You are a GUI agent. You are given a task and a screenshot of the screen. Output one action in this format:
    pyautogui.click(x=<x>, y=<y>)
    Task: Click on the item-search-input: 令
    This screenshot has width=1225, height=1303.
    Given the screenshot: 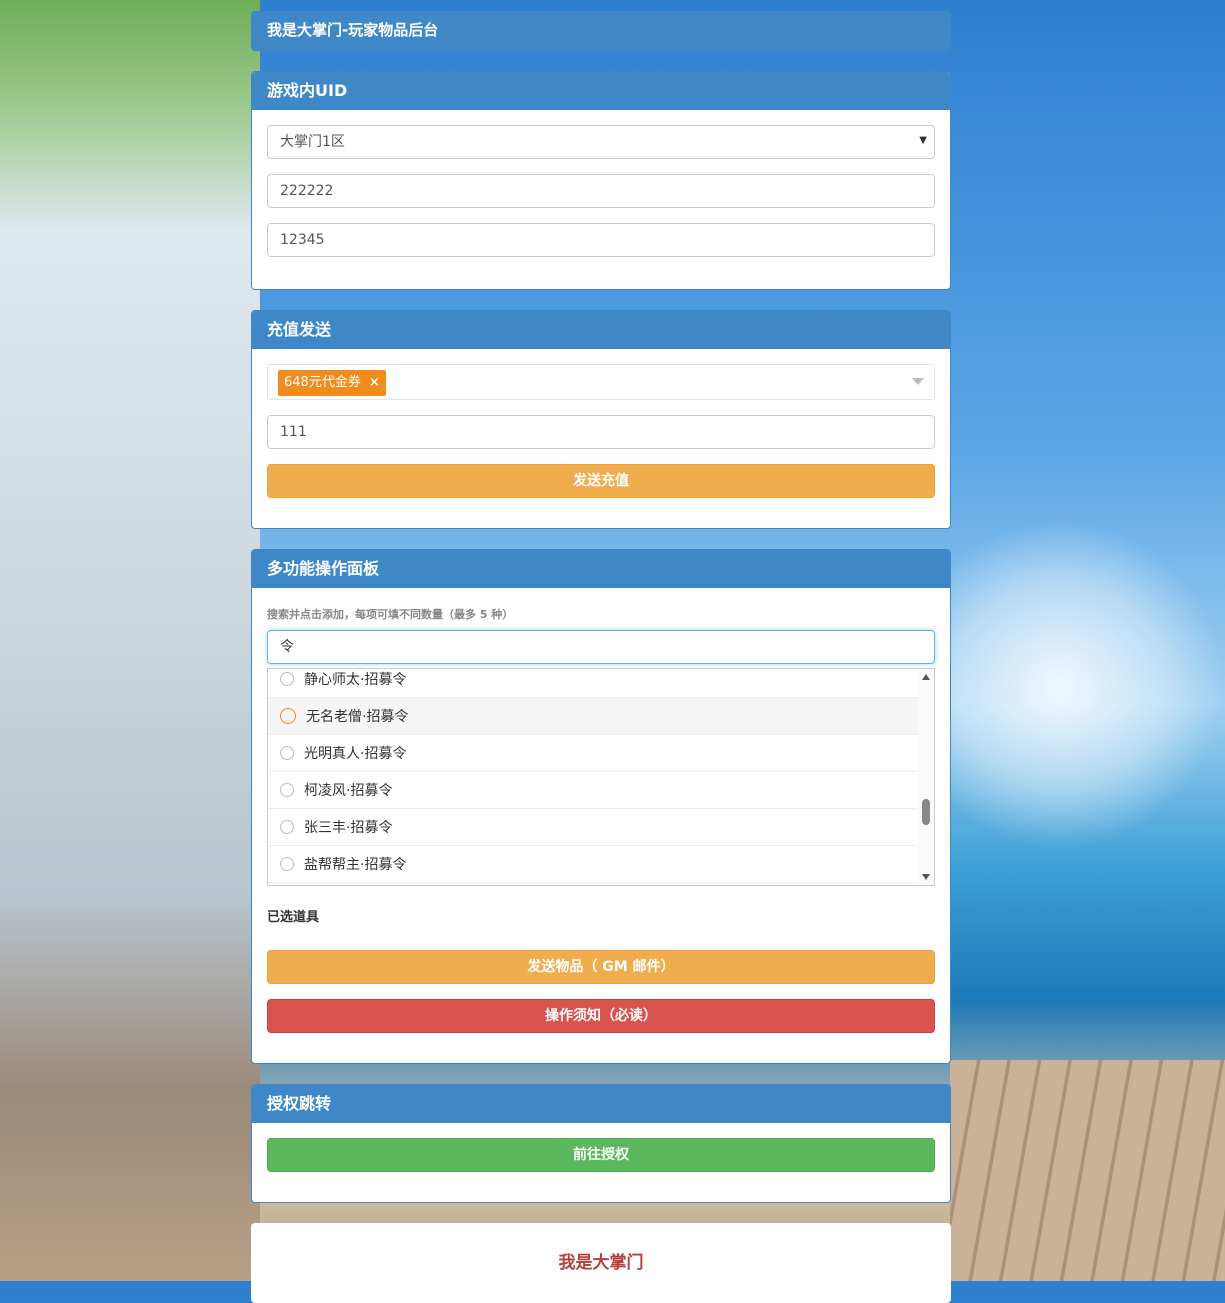 What is the action you would take?
    pyautogui.click(x=601, y=647)
    